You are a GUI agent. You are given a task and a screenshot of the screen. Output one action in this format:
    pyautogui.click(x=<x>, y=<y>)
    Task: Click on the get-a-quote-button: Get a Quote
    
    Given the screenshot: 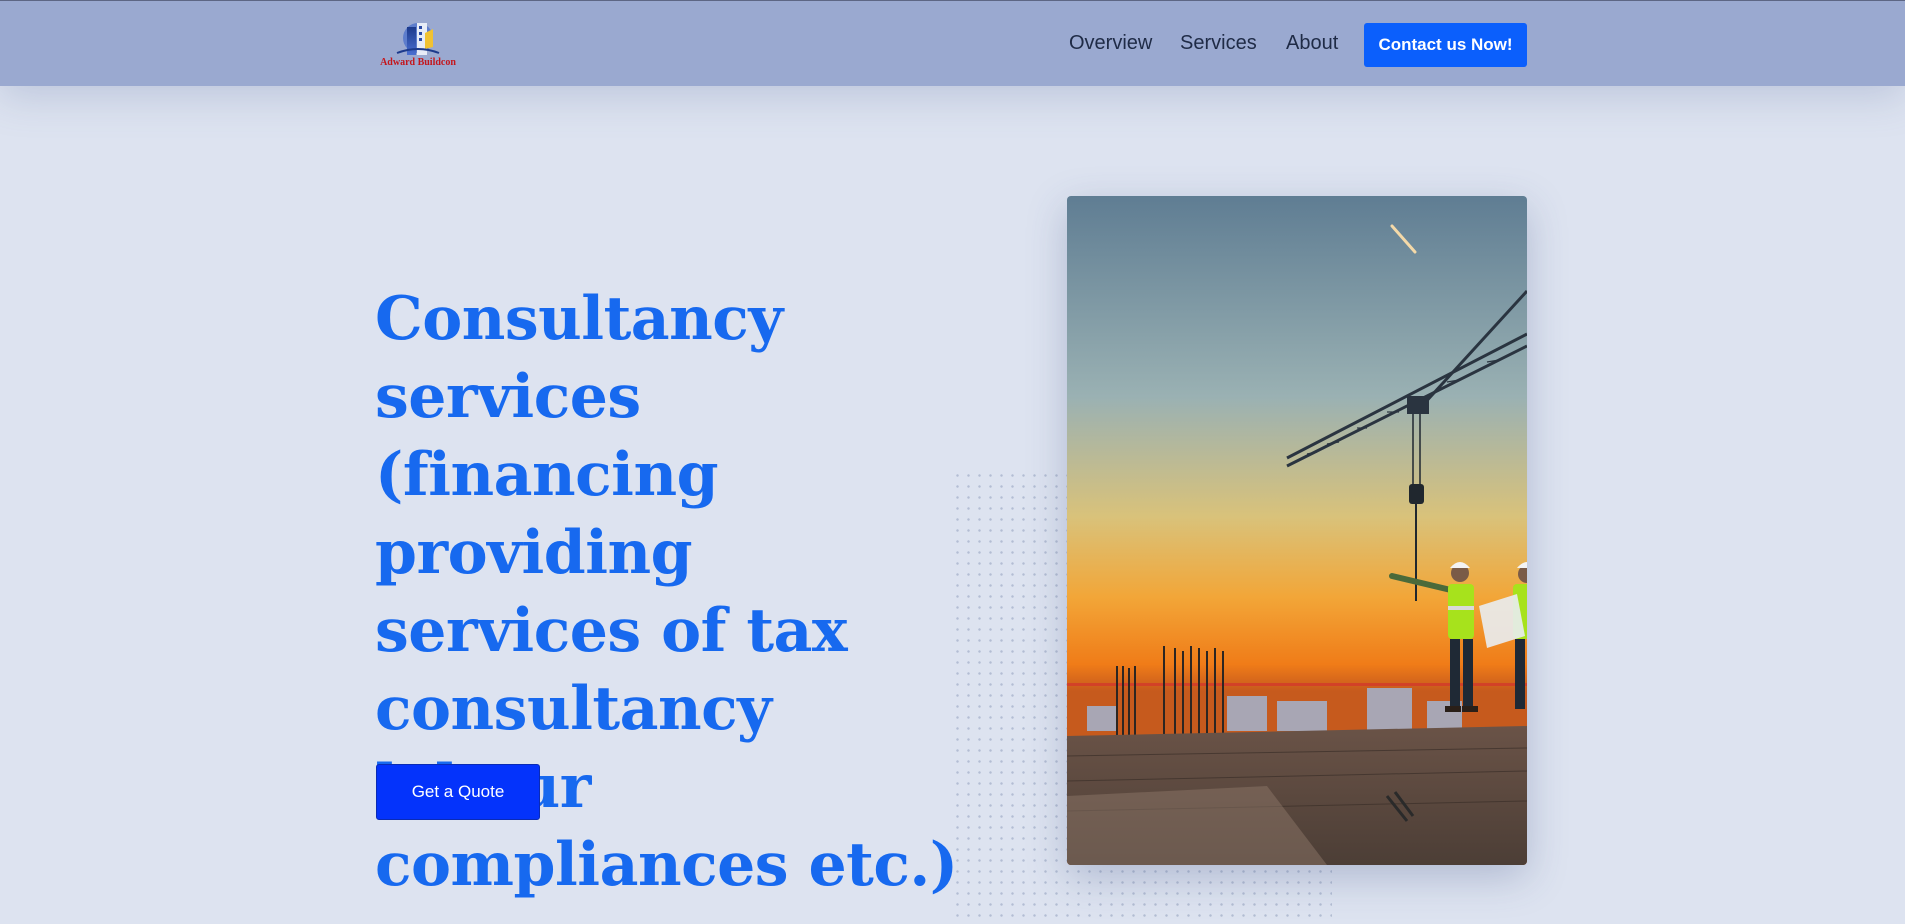 What is the action you would take?
    pyautogui.click(x=458, y=792)
    